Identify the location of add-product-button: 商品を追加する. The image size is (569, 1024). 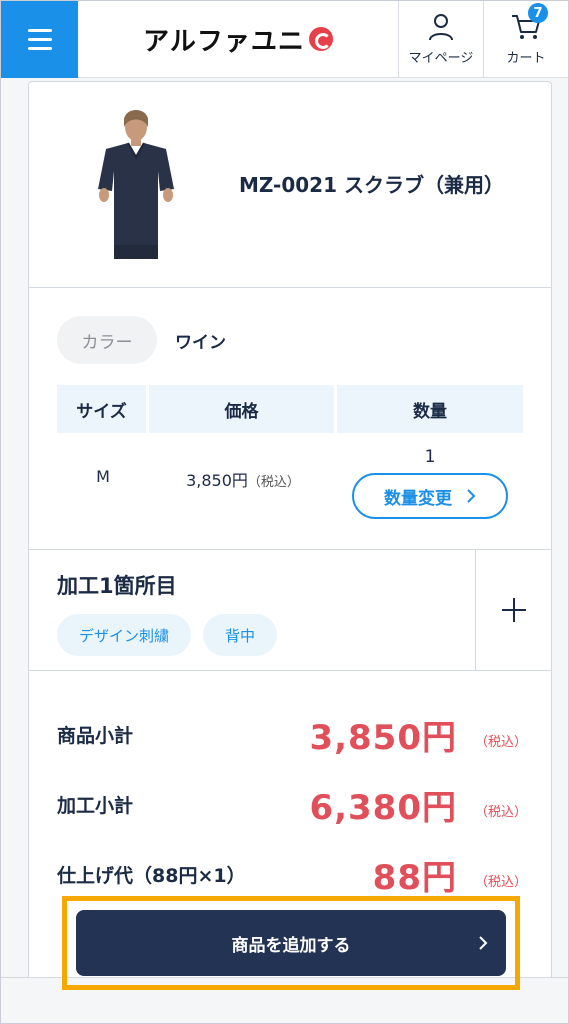
(291, 943).